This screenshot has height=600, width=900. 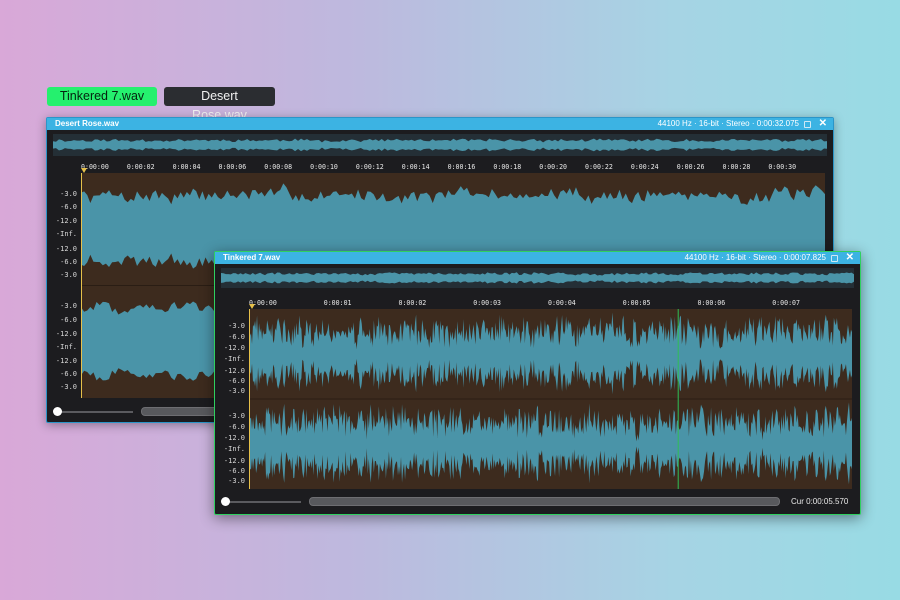 I want to click on time-tick-label: 0:00:12, so click(x=369, y=167).